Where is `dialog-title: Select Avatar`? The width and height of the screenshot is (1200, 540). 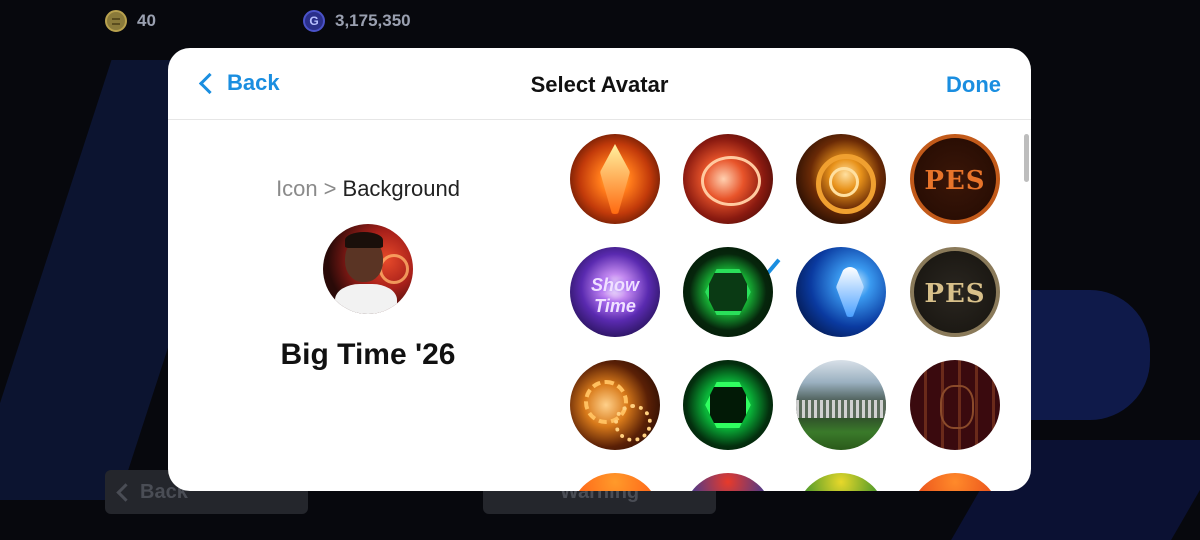 dialog-title: Select Avatar is located at coordinates (599, 84).